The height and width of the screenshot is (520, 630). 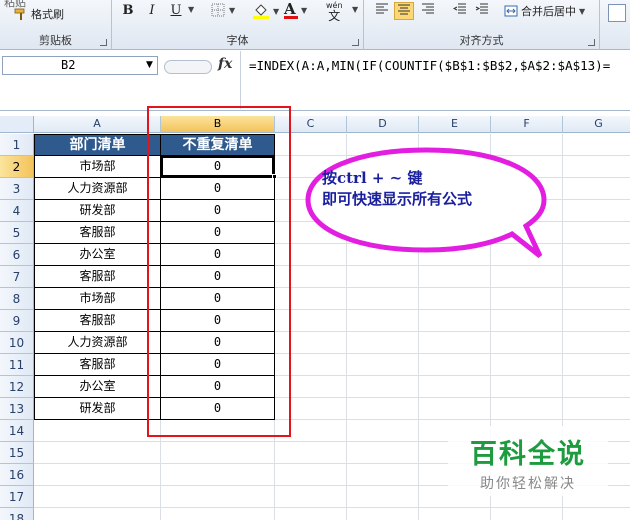 What do you see at coordinates (17, 431) in the screenshot?
I see `row-header-14: 14` at bounding box center [17, 431].